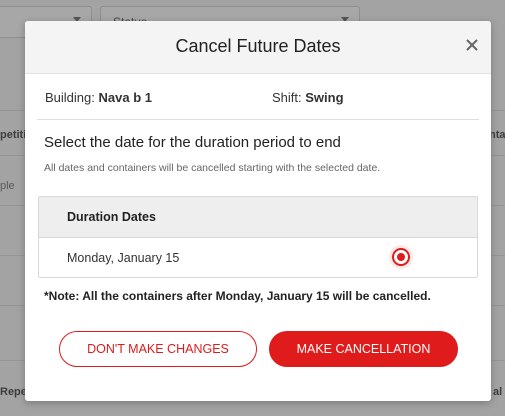 Image resolution: width=505 pixels, height=416 pixels. What do you see at coordinates (158, 349) in the screenshot?
I see `dont-make-changes-button: DON'T MAKE CHANGES` at bounding box center [158, 349].